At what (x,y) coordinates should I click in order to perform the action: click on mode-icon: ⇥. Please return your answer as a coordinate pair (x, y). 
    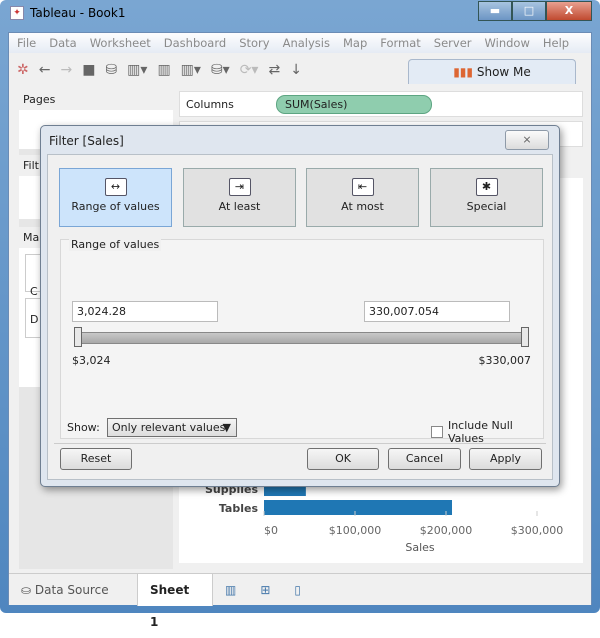
    Looking at the image, I should click on (239, 187).